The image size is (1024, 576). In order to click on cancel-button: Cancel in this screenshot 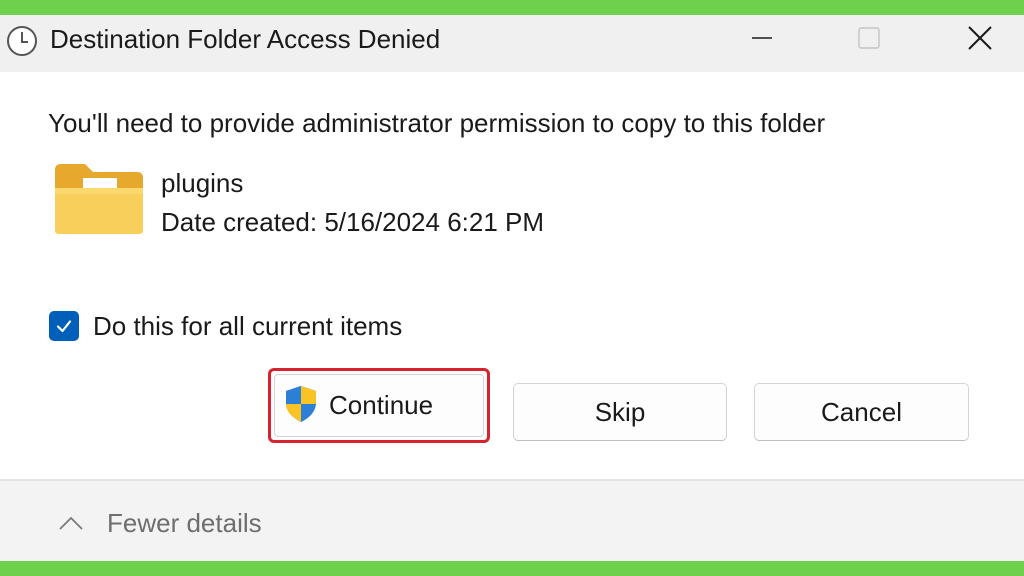, I will do `click(861, 412)`.